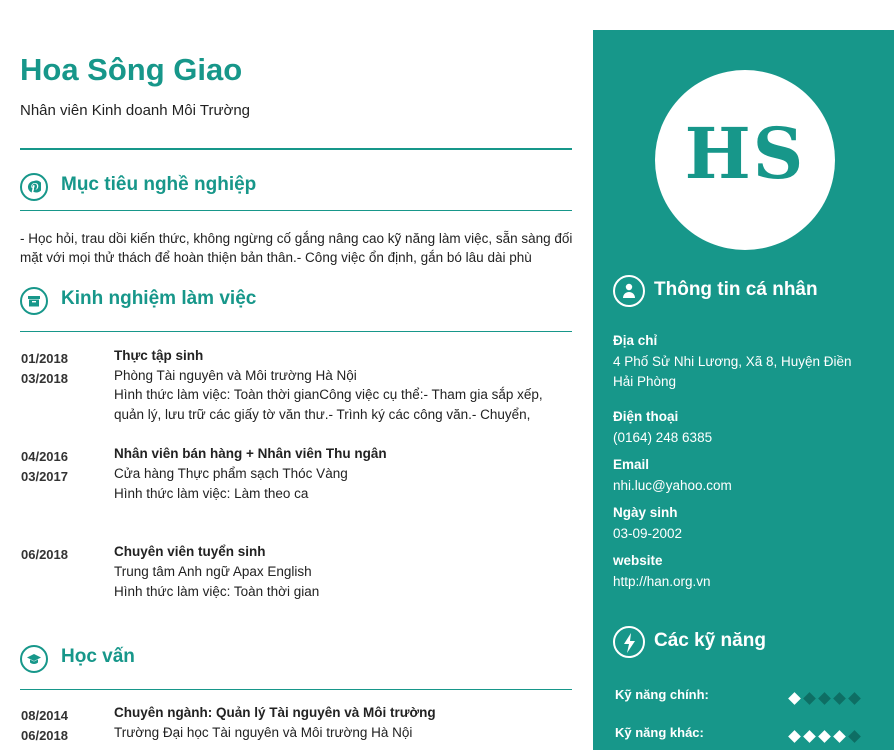 The height and width of the screenshot is (750, 894). What do you see at coordinates (34, 187) in the screenshot?
I see `pinterest-icon` at bounding box center [34, 187].